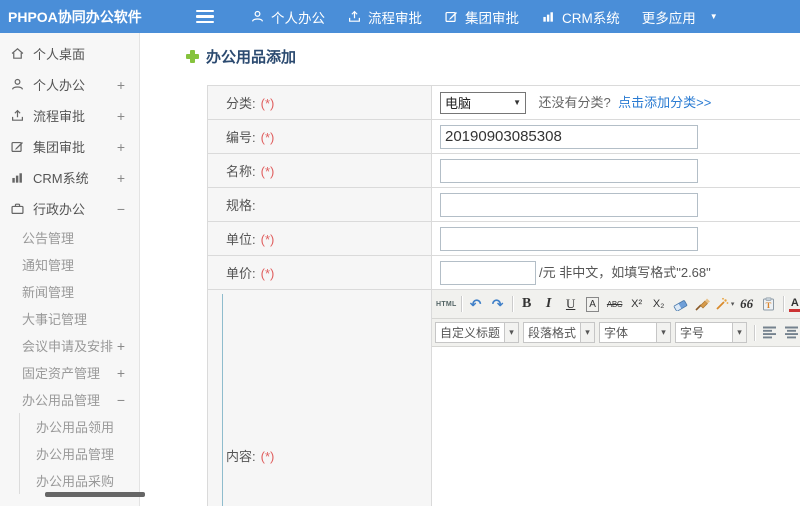 Image resolution: width=800 pixels, height=506 pixels. I want to click on html-source-button: HTML, so click(446, 304).